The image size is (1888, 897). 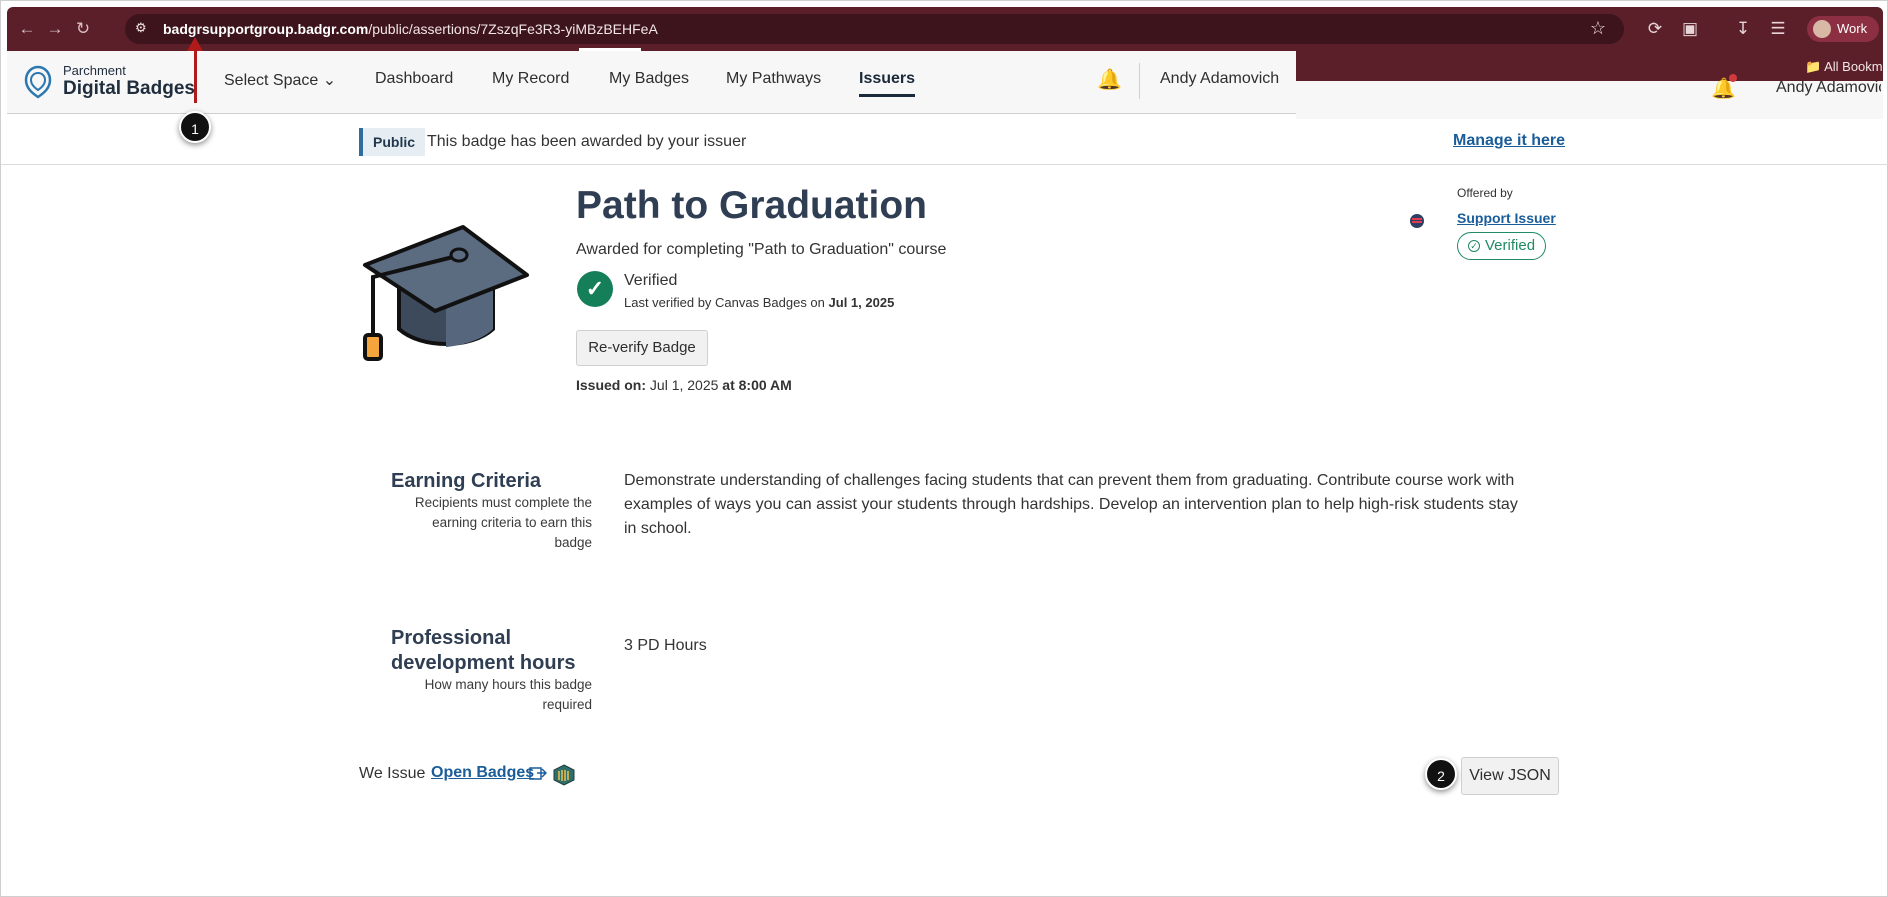 I want to click on verified-check-icon: ✓, so click(x=595, y=289).